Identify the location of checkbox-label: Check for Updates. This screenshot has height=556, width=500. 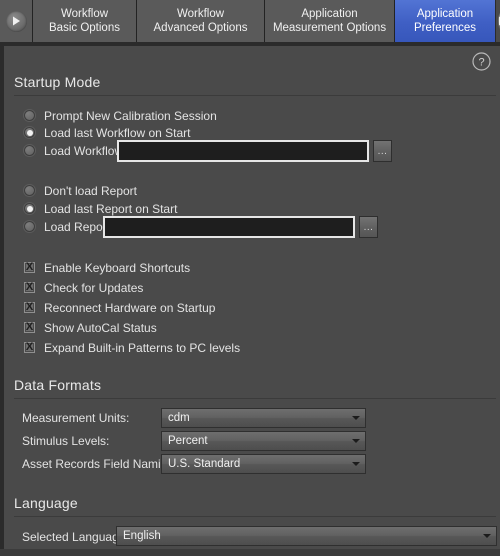
(94, 287).